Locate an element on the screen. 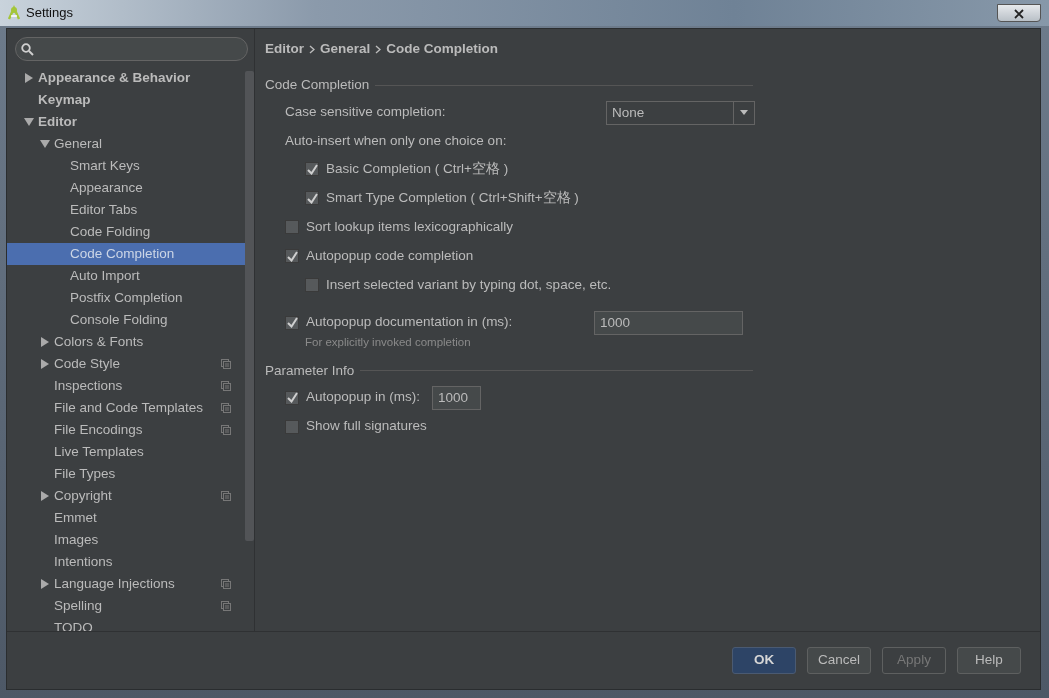  checkbox-label: Insert selected variant by typing dot, space, etc. is located at coordinates (469, 285).